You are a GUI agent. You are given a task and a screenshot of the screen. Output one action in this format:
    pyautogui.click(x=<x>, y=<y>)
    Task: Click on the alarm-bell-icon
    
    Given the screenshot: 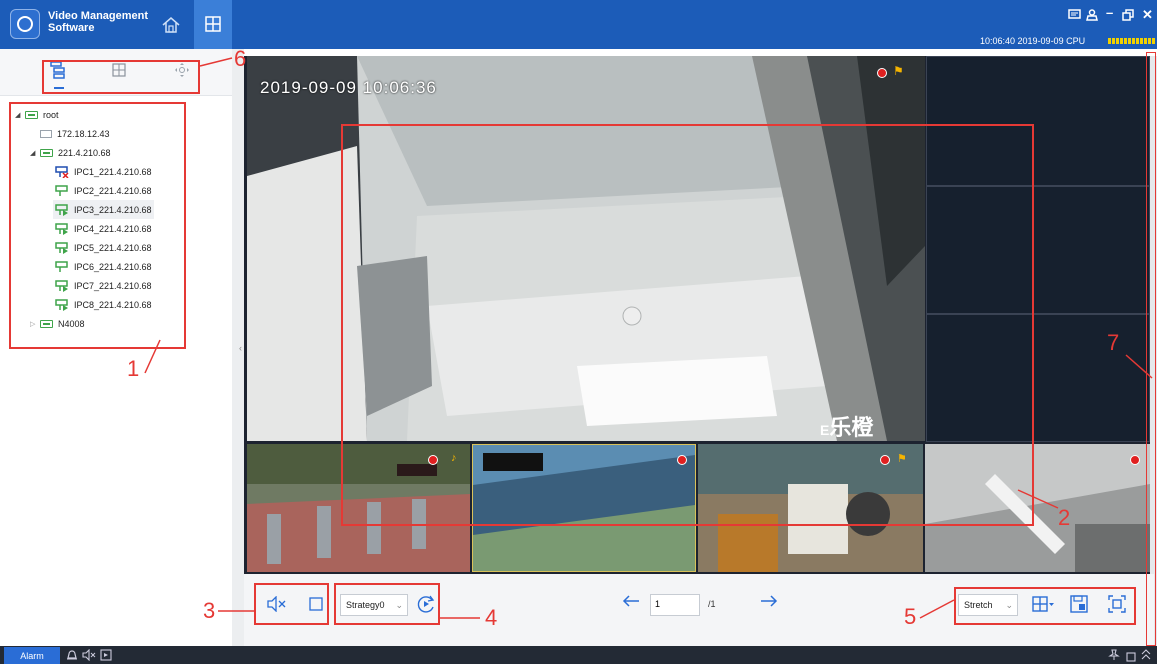 What is the action you would take?
    pyautogui.click(x=72, y=657)
    